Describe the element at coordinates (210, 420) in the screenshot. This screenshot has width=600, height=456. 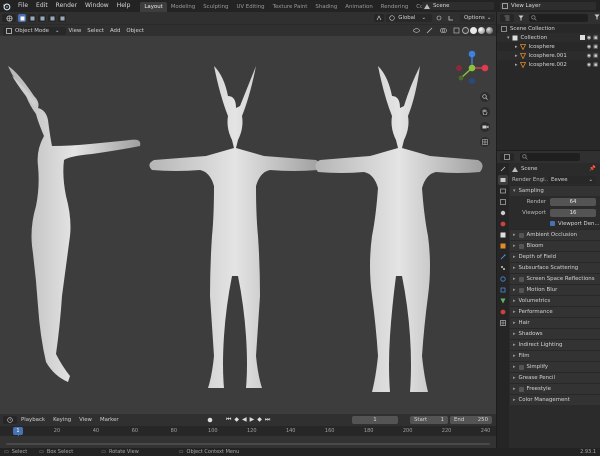
I see `record-icon` at that location.